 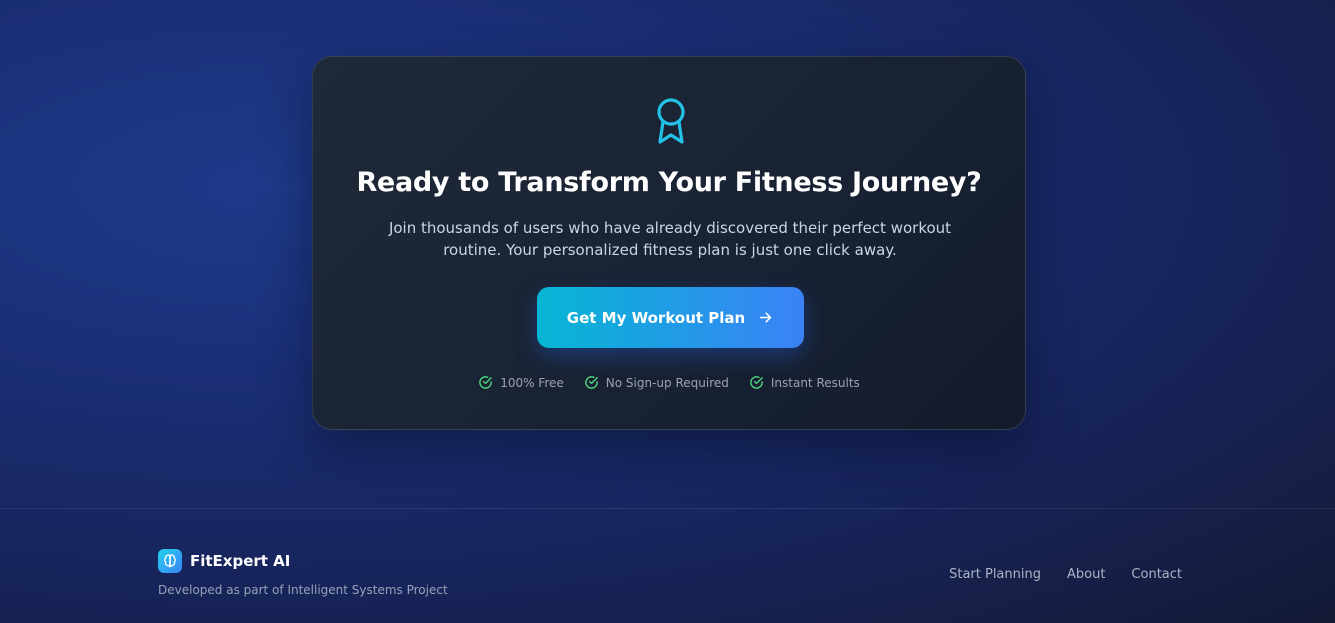 What do you see at coordinates (995, 574) in the screenshot?
I see `footer-link-start-planning: Start Planning` at bounding box center [995, 574].